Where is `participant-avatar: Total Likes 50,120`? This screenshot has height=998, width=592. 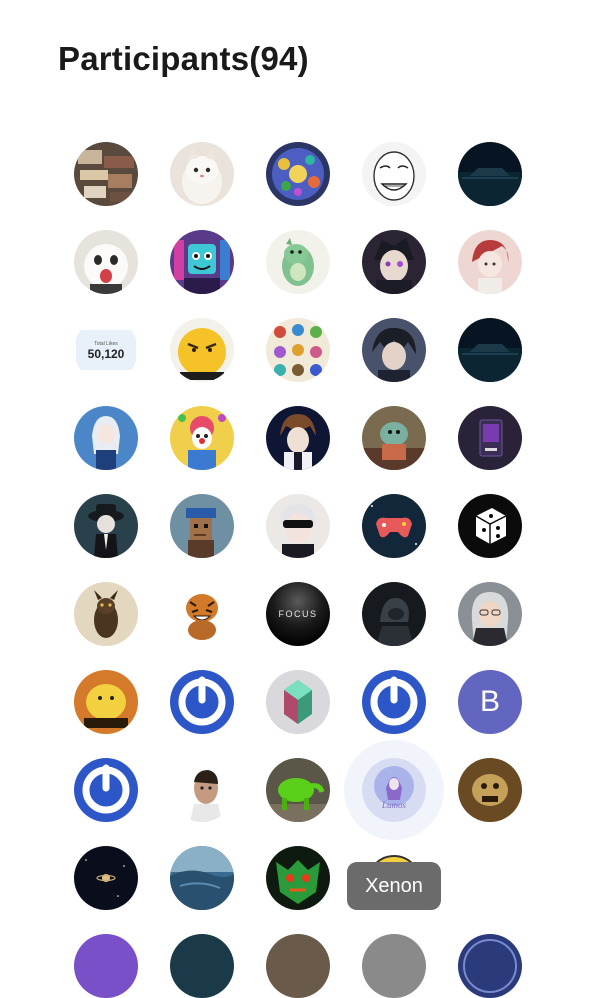 participant-avatar: Total Likes 50,120 is located at coordinates (106, 350).